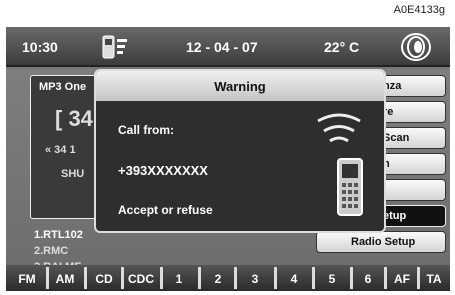 This screenshot has width=455, height=295. What do you see at coordinates (73, 174) in the screenshot?
I see `play-mode: SHU` at bounding box center [73, 174].